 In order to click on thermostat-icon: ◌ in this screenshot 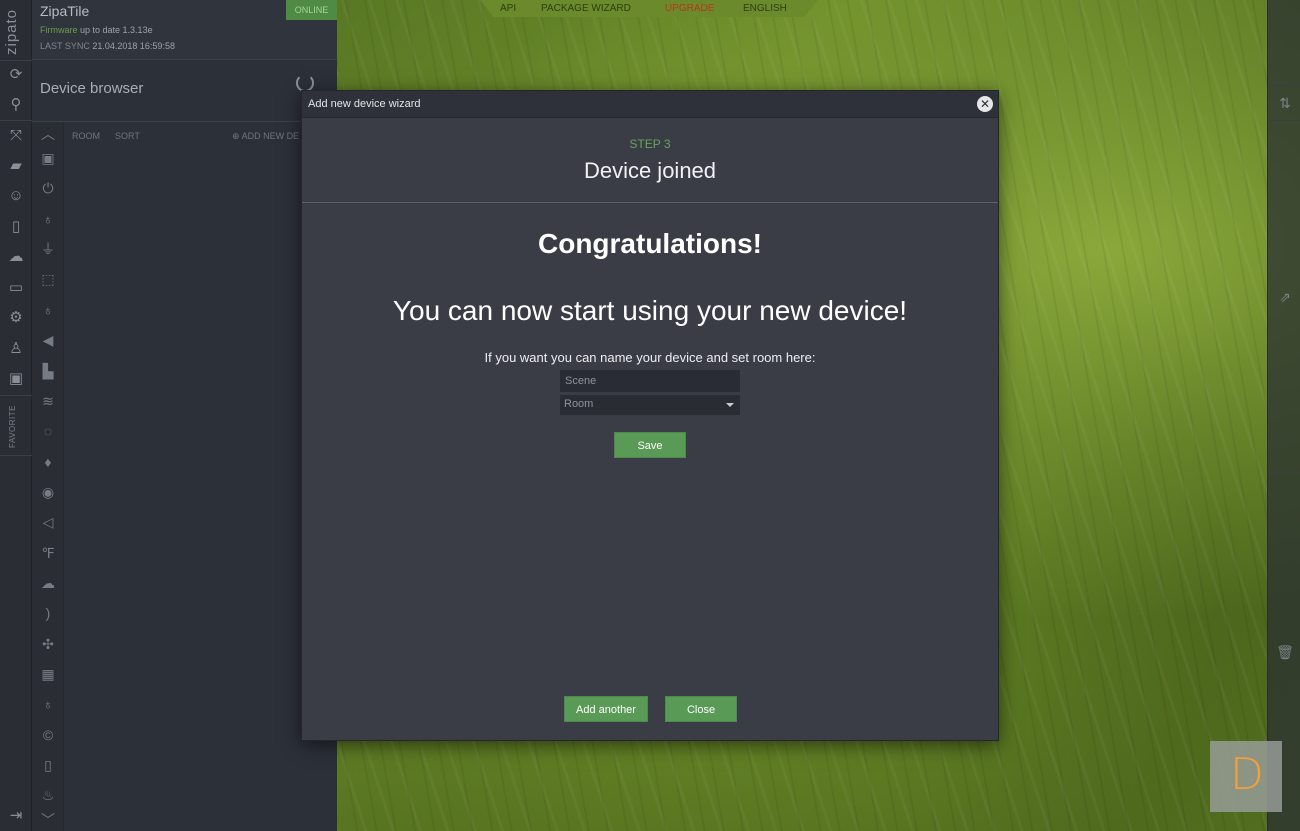, I will do `click(48, 431)`.